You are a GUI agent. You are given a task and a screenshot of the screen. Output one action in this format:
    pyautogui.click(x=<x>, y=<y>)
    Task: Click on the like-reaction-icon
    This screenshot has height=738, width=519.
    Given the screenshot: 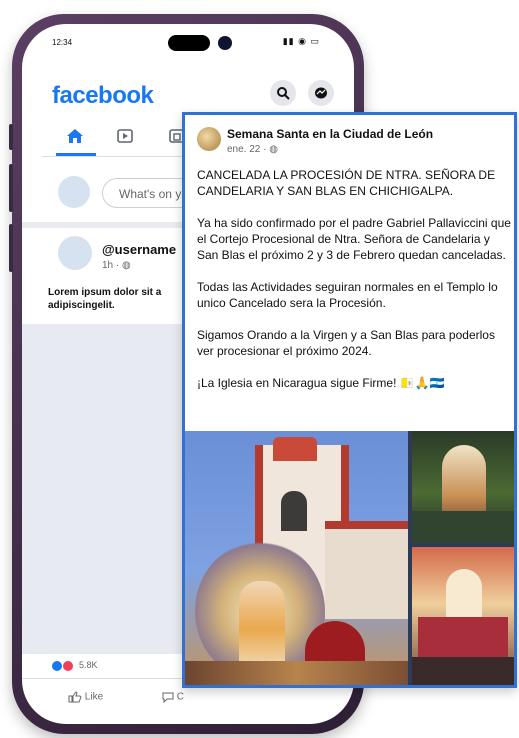 What is the action you would take?
    pyautogui.click(x=57, y=665)
    